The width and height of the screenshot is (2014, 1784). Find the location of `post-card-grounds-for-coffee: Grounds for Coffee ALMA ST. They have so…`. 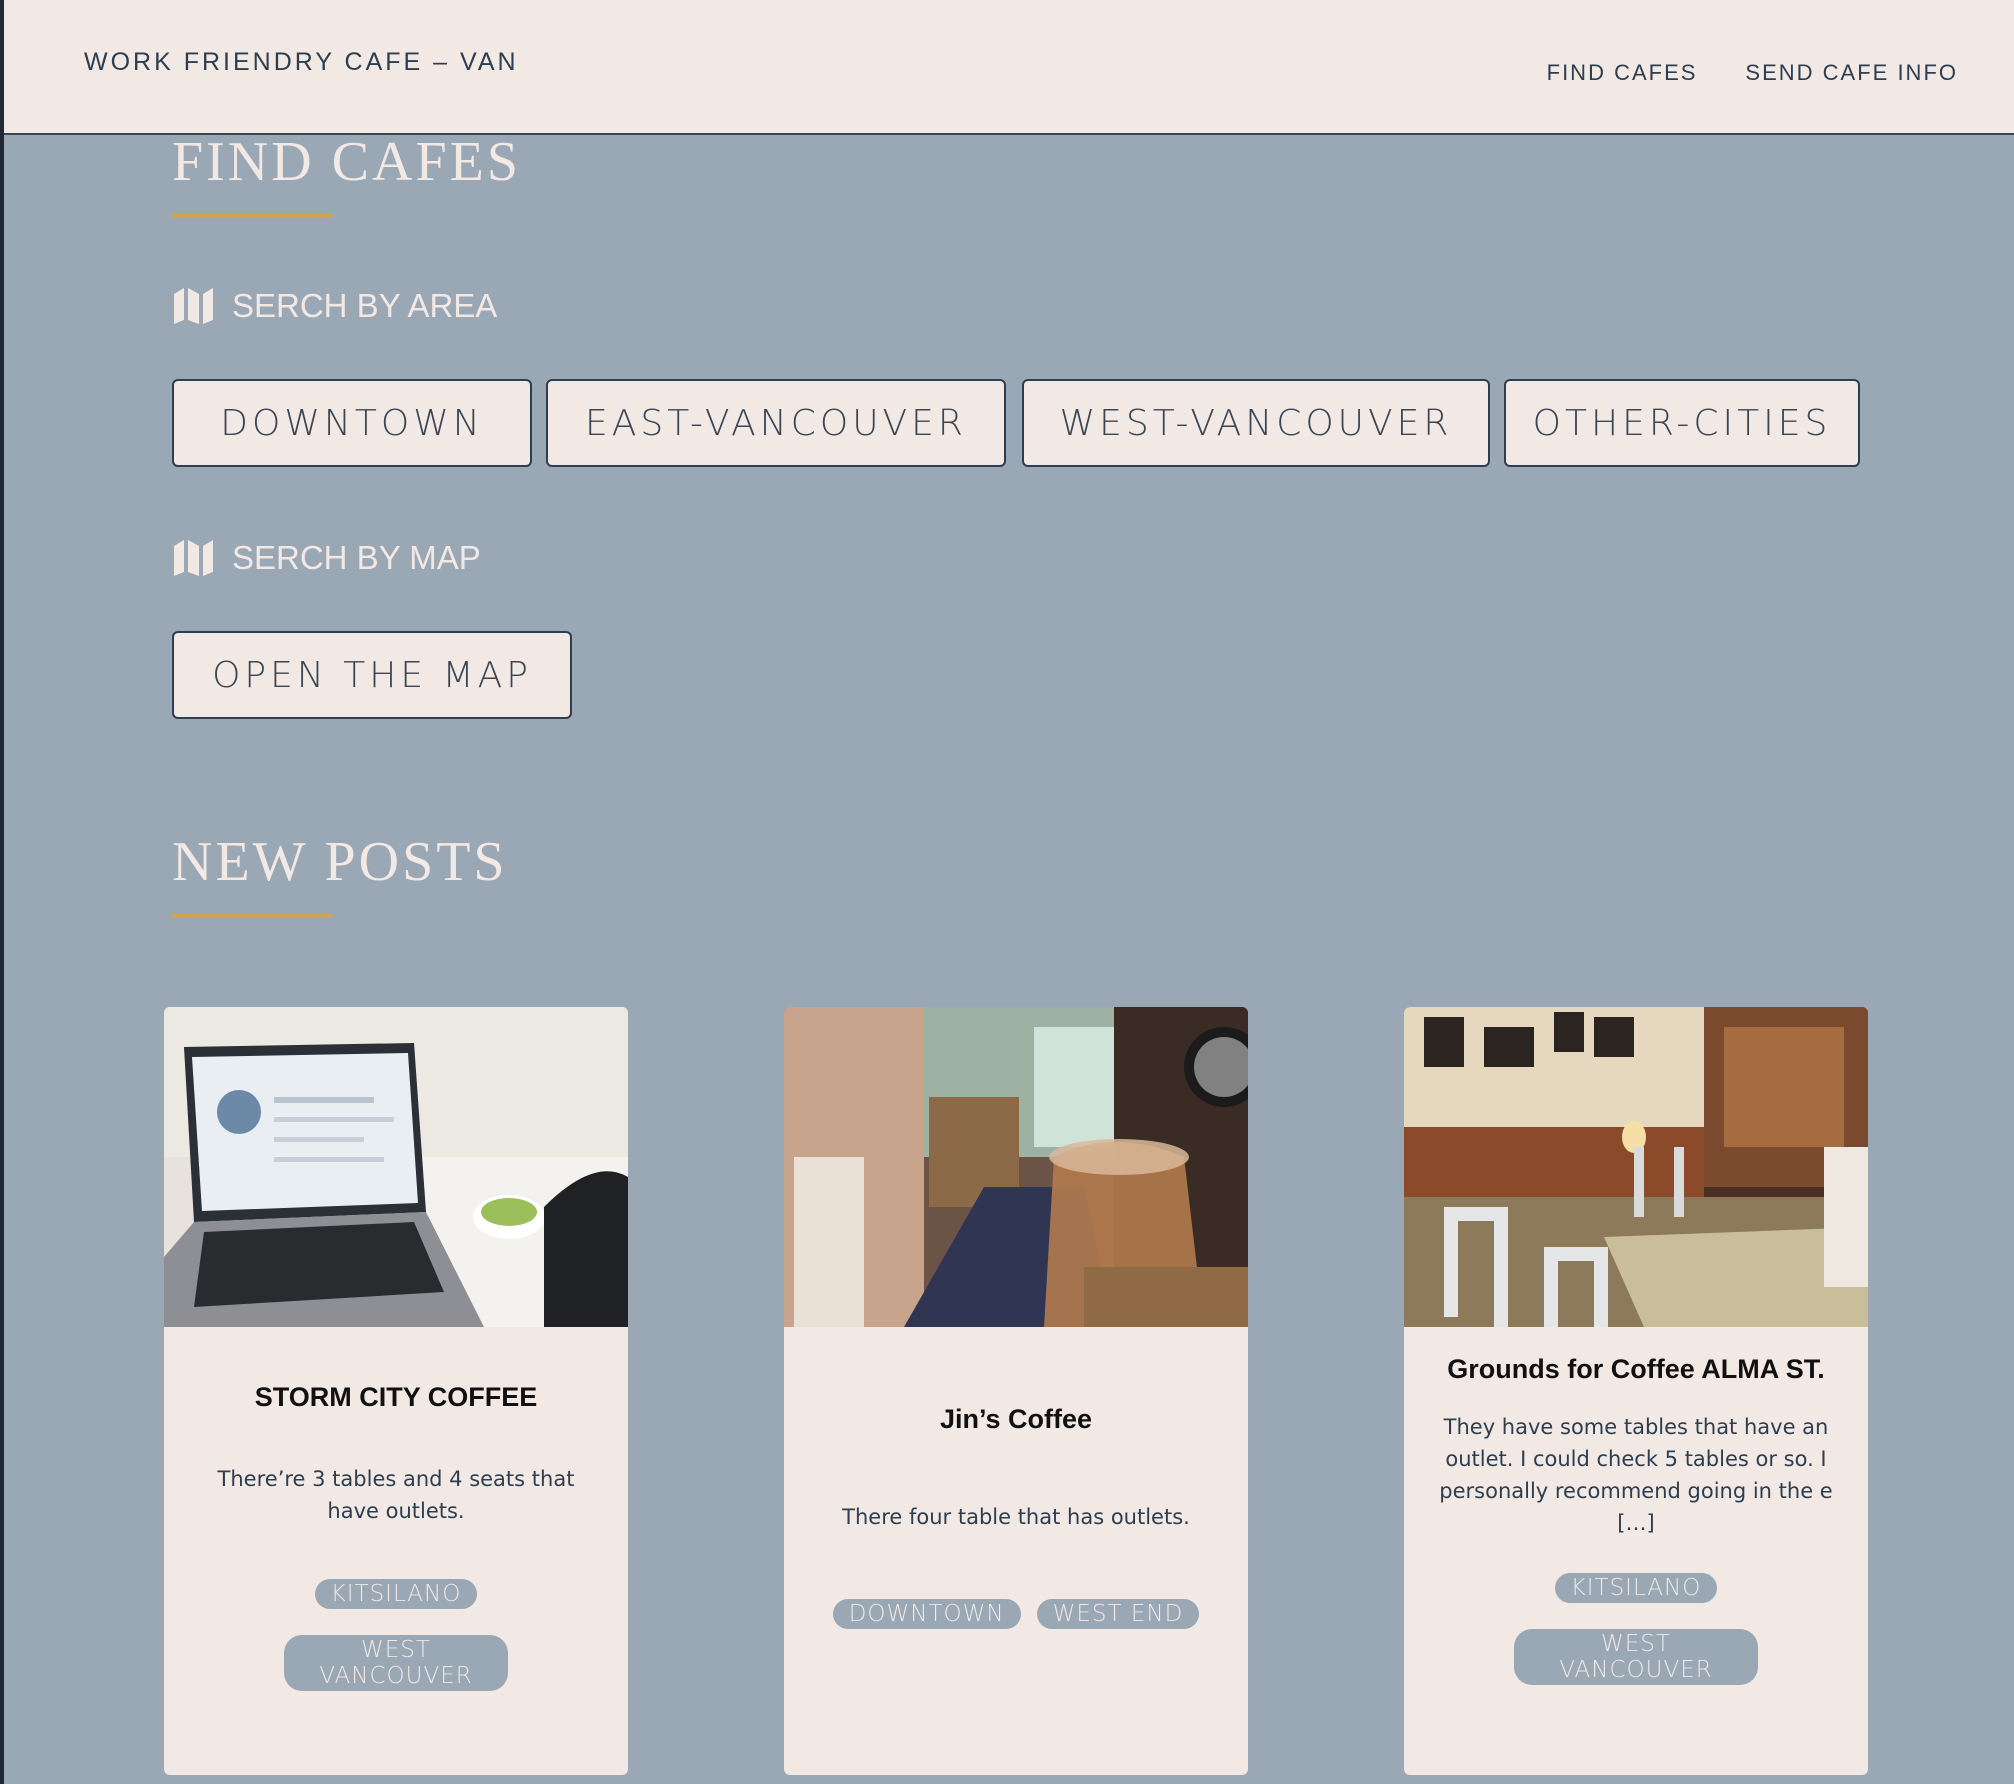

post-card-grounds-for-coffee: Grounds for Coffee ALMA ST. They have so… is located at coordinates (1636, 1391).